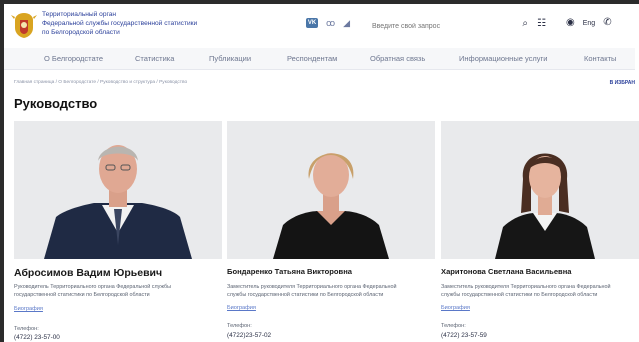 The height and width of the screenshot is (342, 639). I want to click on page-title: Руководство, so click(56, 103).